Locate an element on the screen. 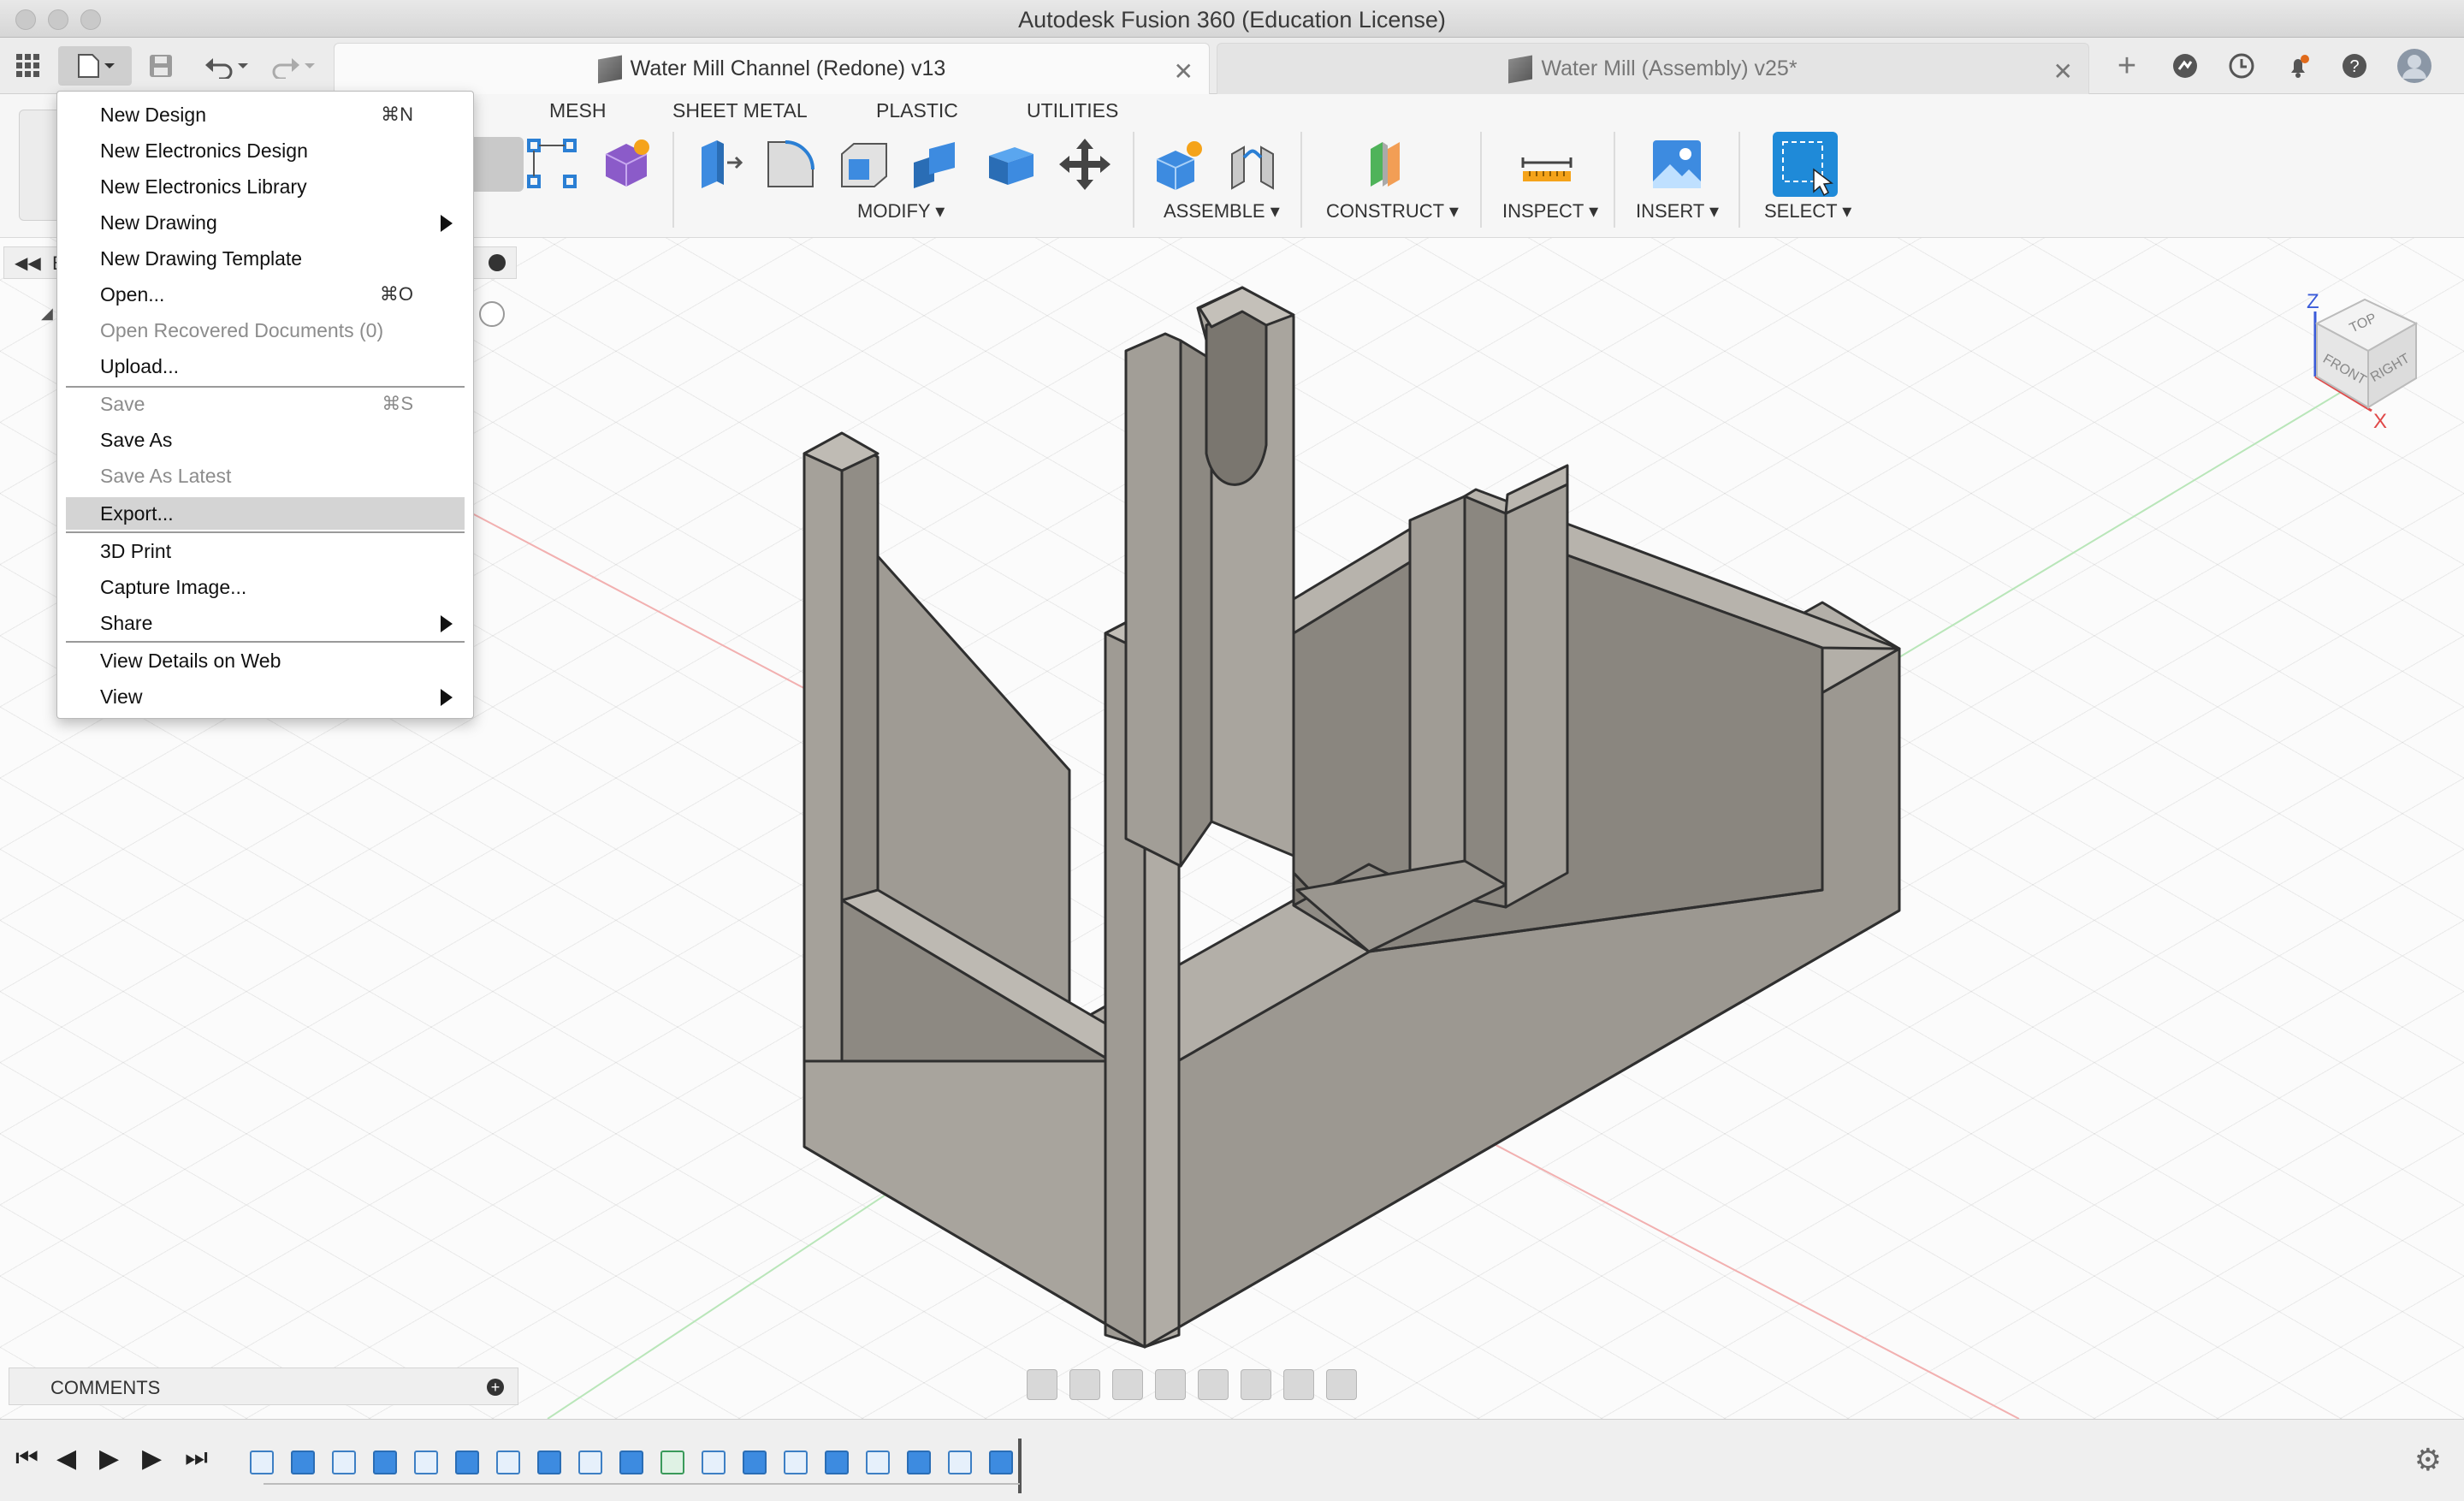 The width and height of the screenshot is (2464, 1501). new-tab-plus-icon: + is located at coordinates (2127, 66).